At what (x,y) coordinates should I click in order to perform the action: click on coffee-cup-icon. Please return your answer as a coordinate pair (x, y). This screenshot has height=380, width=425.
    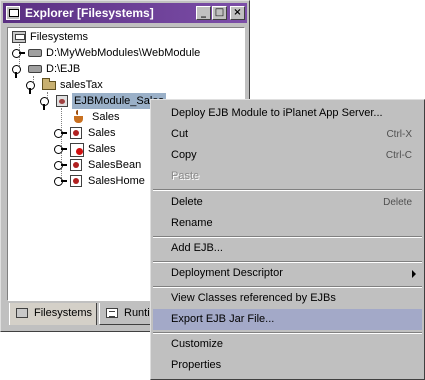
    Looking at the image, I should click on (79, 117).